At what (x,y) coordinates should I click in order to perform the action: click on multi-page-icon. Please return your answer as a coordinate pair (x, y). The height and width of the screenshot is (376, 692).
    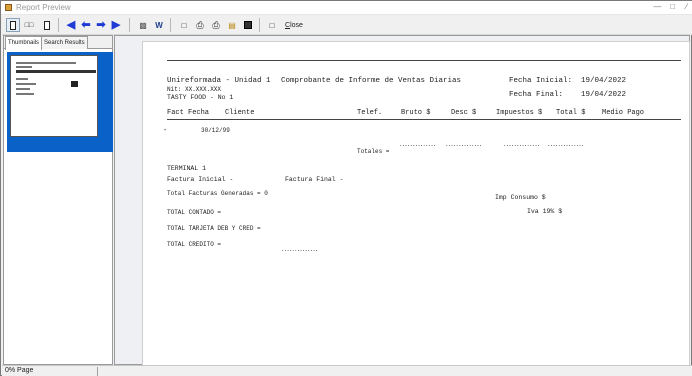
    Looking at the image, I should click on (47, 25).